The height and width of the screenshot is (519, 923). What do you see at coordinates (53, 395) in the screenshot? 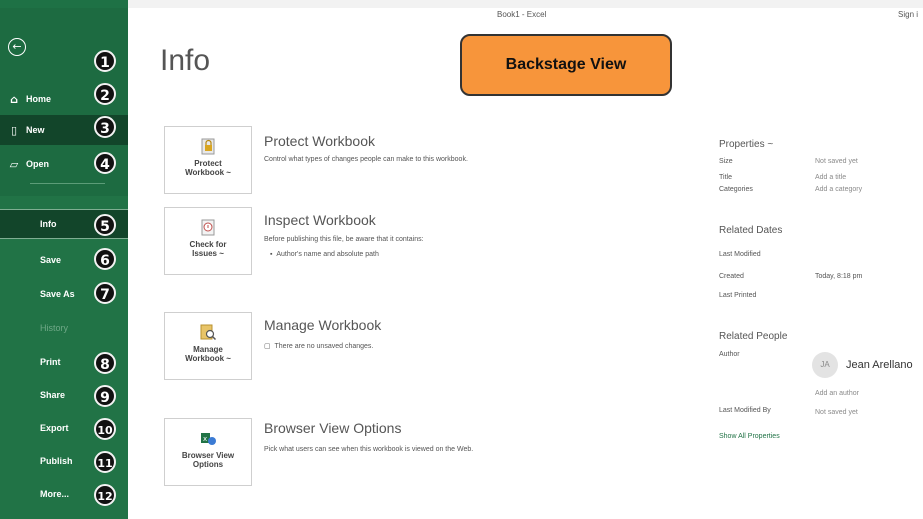
I see `sidebar-item-label: Share` at bounding box center [53, 395].